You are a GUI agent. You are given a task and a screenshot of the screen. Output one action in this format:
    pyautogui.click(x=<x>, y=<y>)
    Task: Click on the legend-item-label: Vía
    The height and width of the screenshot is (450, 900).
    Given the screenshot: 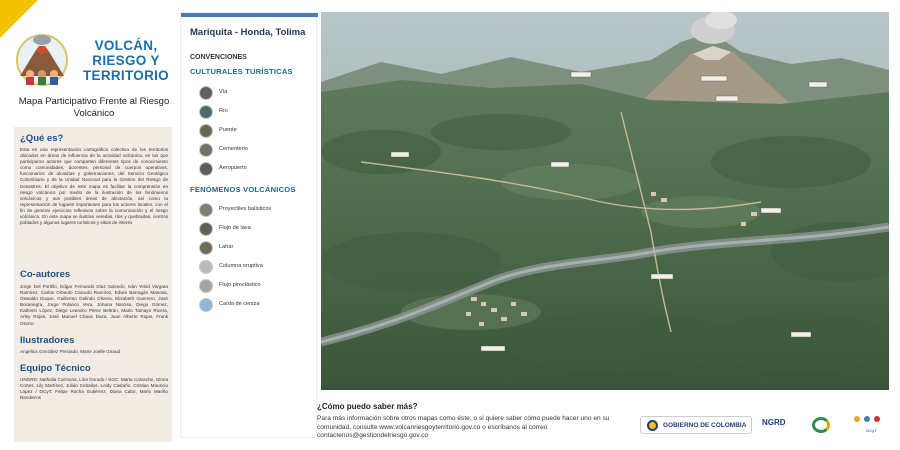 What is the action you would take?
    pyautogui.click(x=223, y=92)
    